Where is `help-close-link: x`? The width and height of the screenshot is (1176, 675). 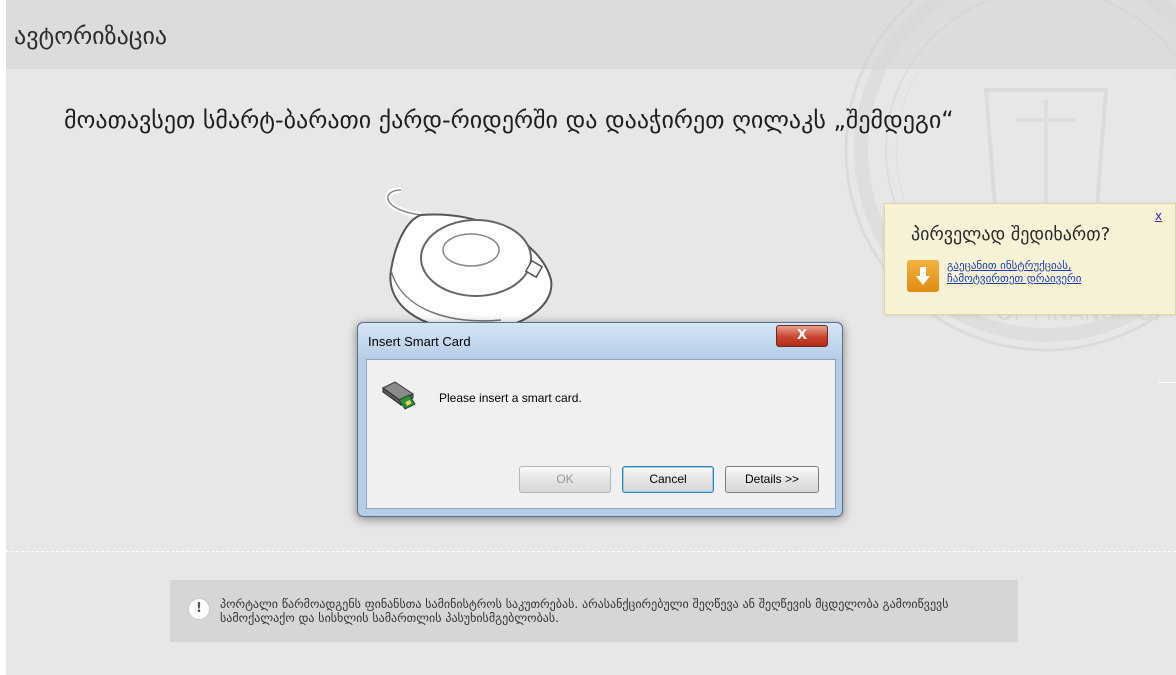
help-close-link: x is located at coordinates (1158, 216).